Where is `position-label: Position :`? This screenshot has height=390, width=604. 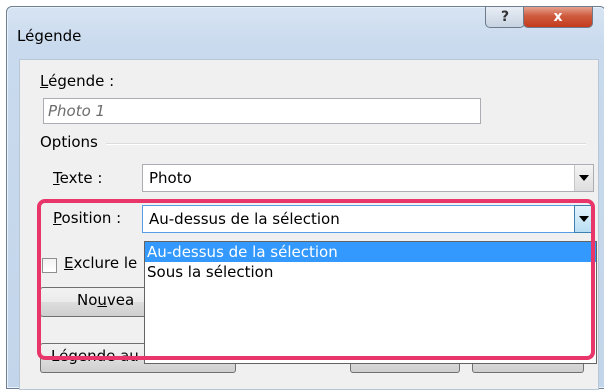
position-label: Position : is located at coordinates (87, 218).